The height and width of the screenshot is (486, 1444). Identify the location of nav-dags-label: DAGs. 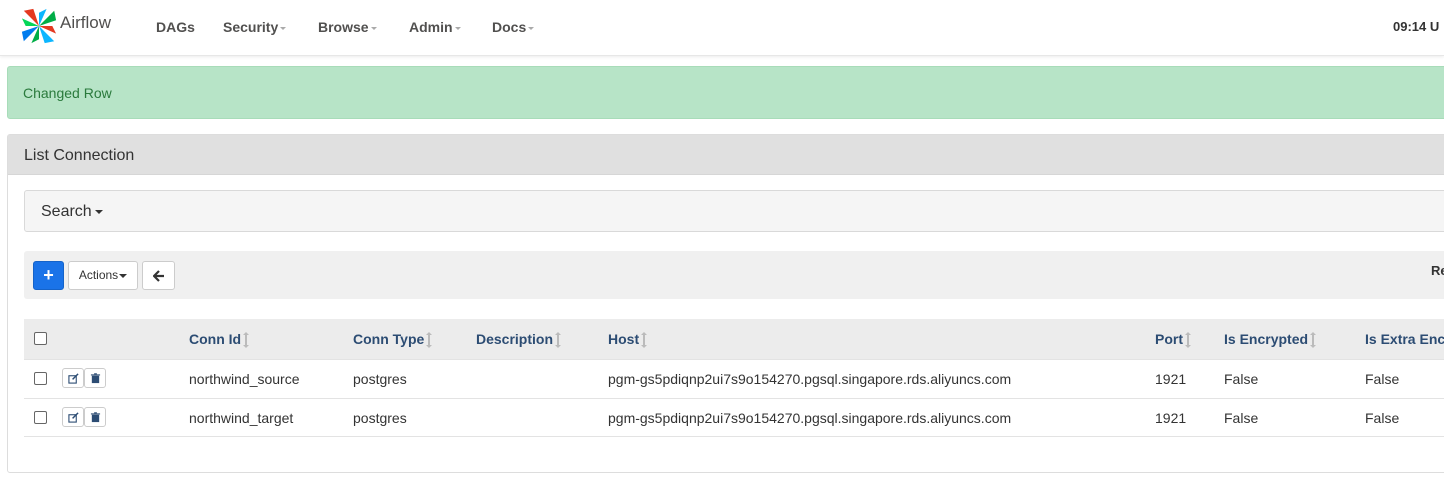
(175, 27).